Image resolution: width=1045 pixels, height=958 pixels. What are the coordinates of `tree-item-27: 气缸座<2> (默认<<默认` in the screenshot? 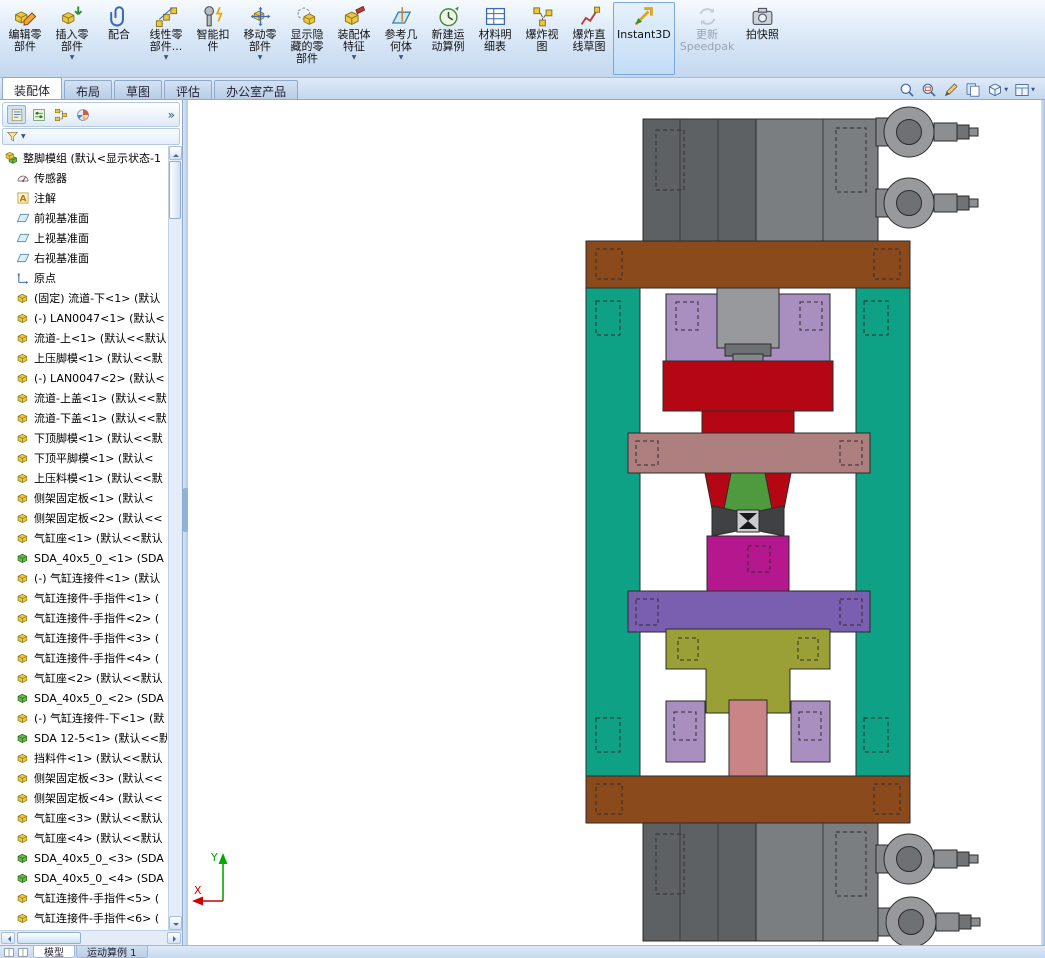 It's located at (83, 678).